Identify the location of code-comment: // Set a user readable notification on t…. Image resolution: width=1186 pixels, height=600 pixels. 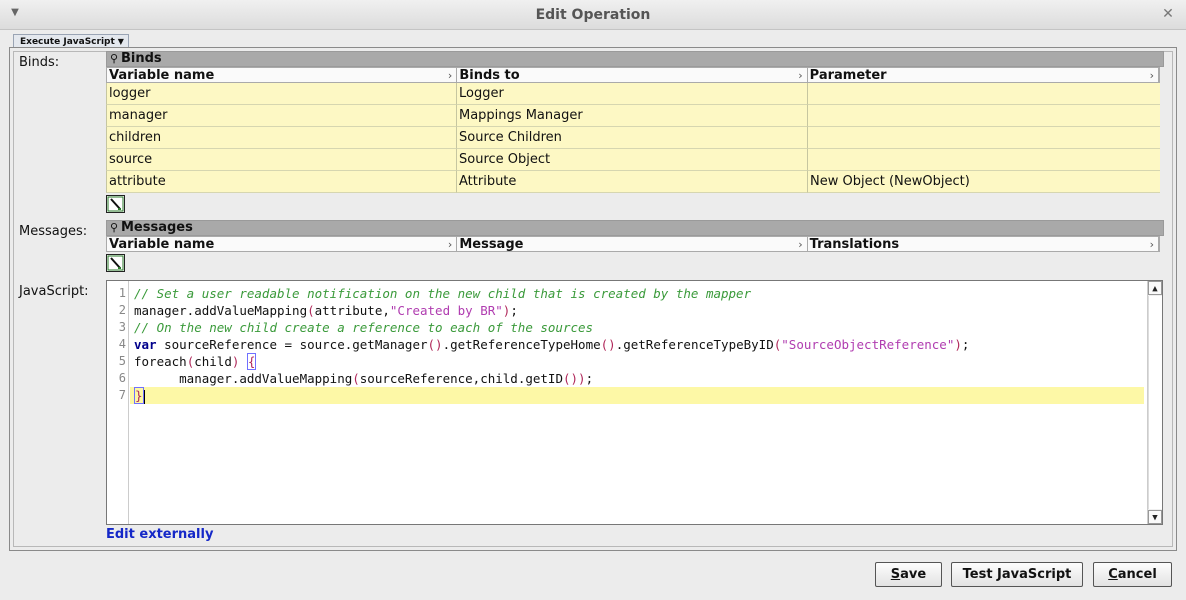
(443, 293).